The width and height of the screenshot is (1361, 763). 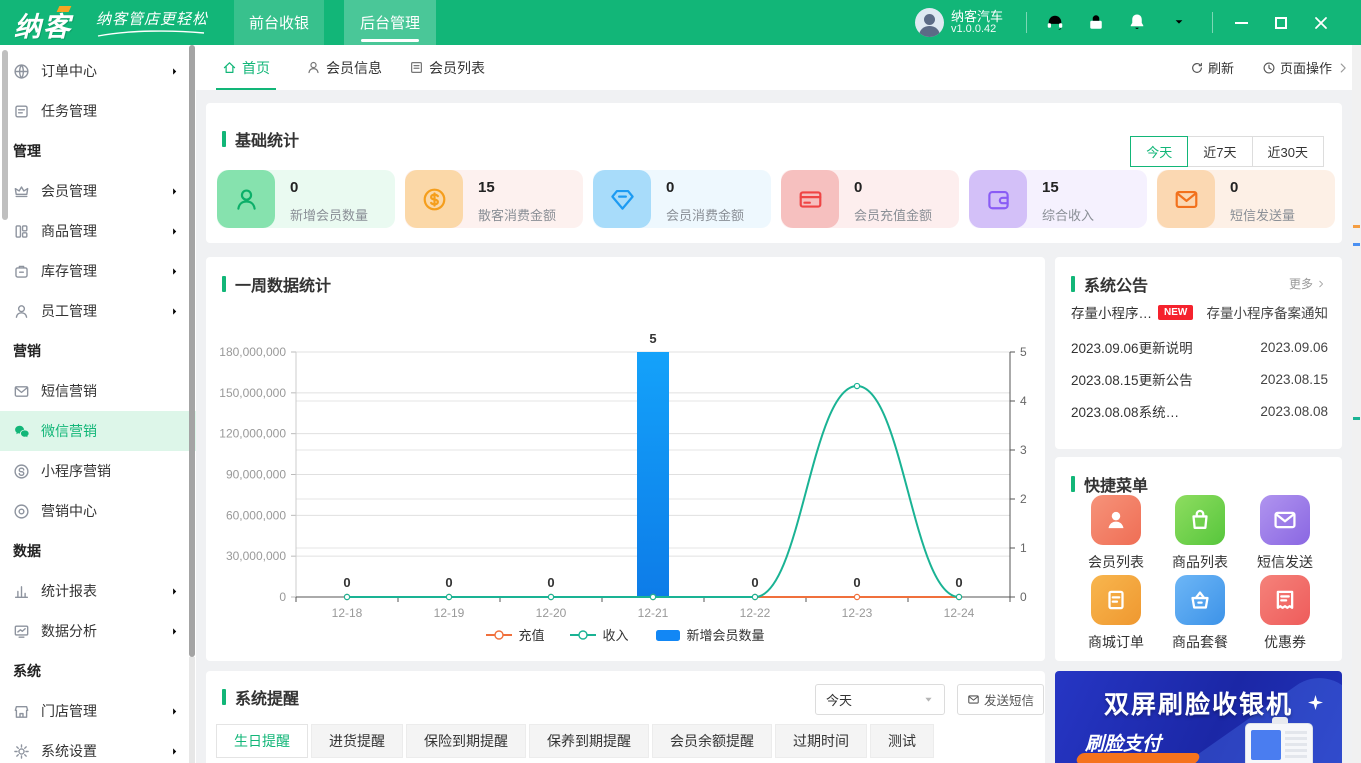 What do you see at coordinates (1315, 702) in the screenshot?
I see `sparkle-icon` at bounding box center [1315, 702].